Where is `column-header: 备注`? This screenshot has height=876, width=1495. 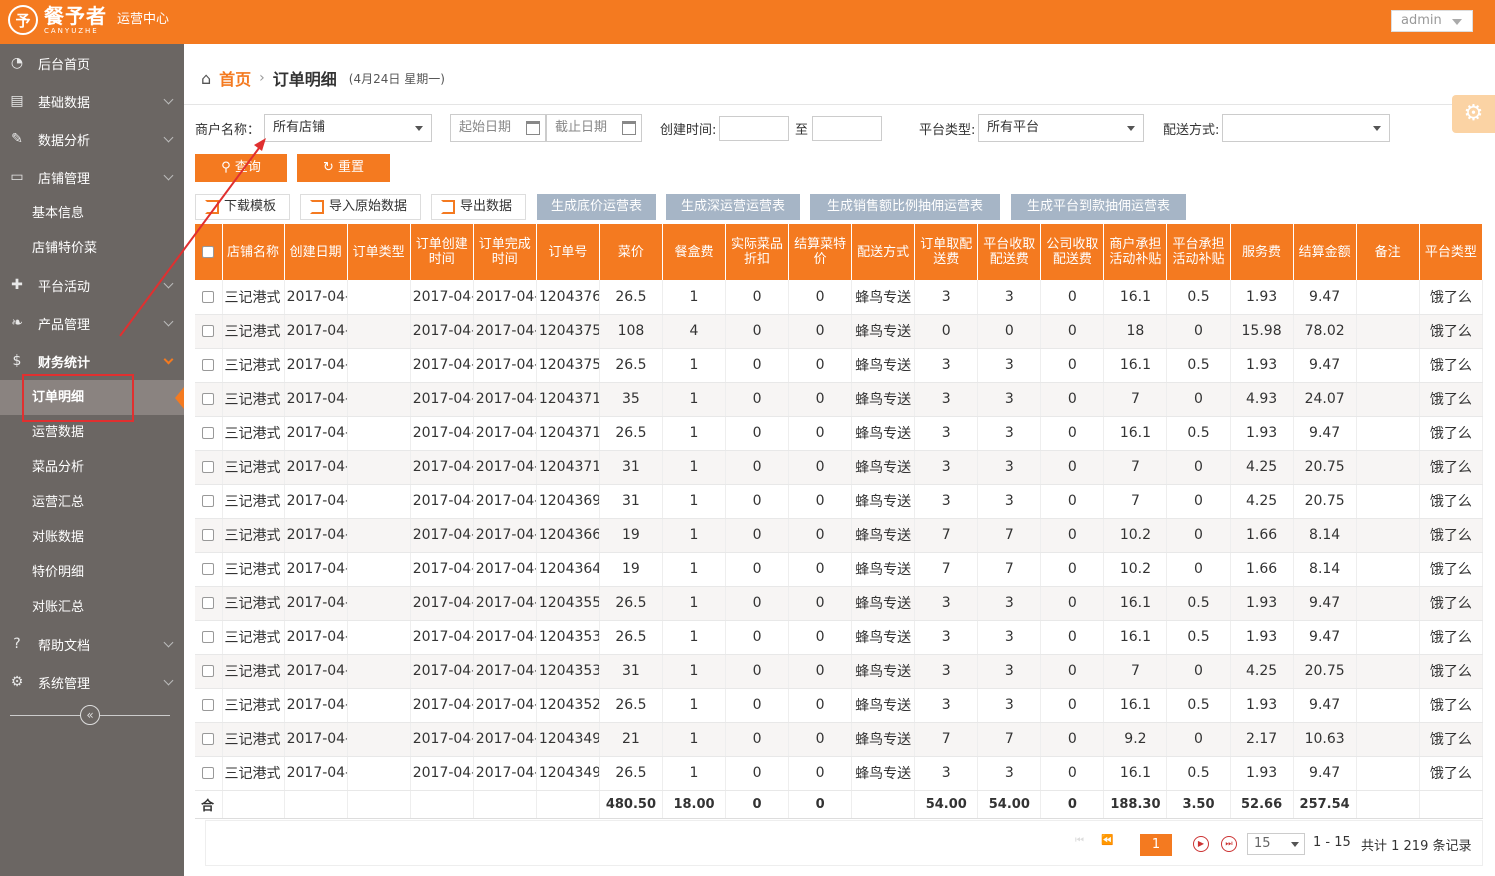 column-header: 备注 is located at coordinates (1388, 252).